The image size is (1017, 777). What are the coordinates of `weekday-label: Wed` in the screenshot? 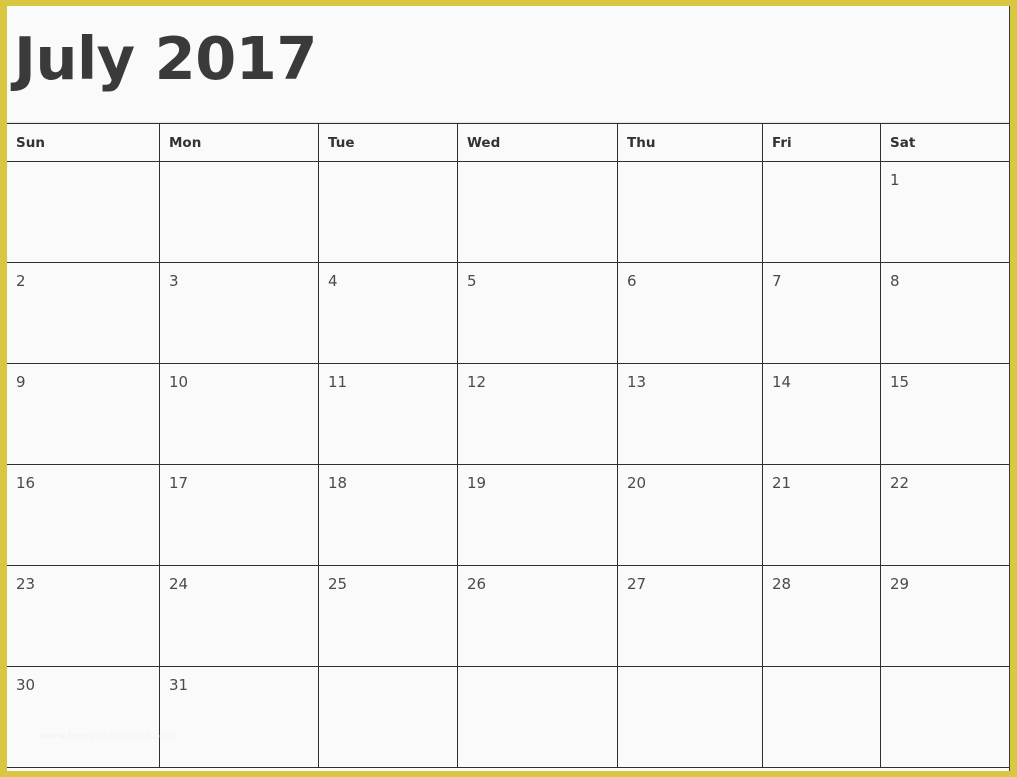 It's located at (484, 143).